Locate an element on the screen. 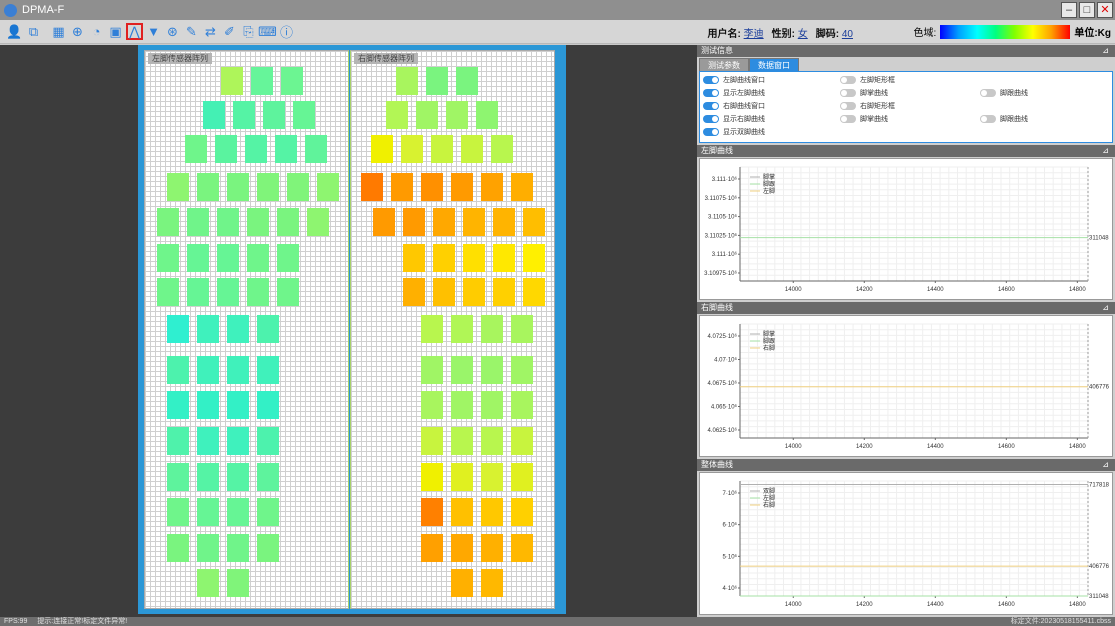 The width and height of the screenshot is (1115, 626). user-name: 李迪 is located at coordinates (754, 34).